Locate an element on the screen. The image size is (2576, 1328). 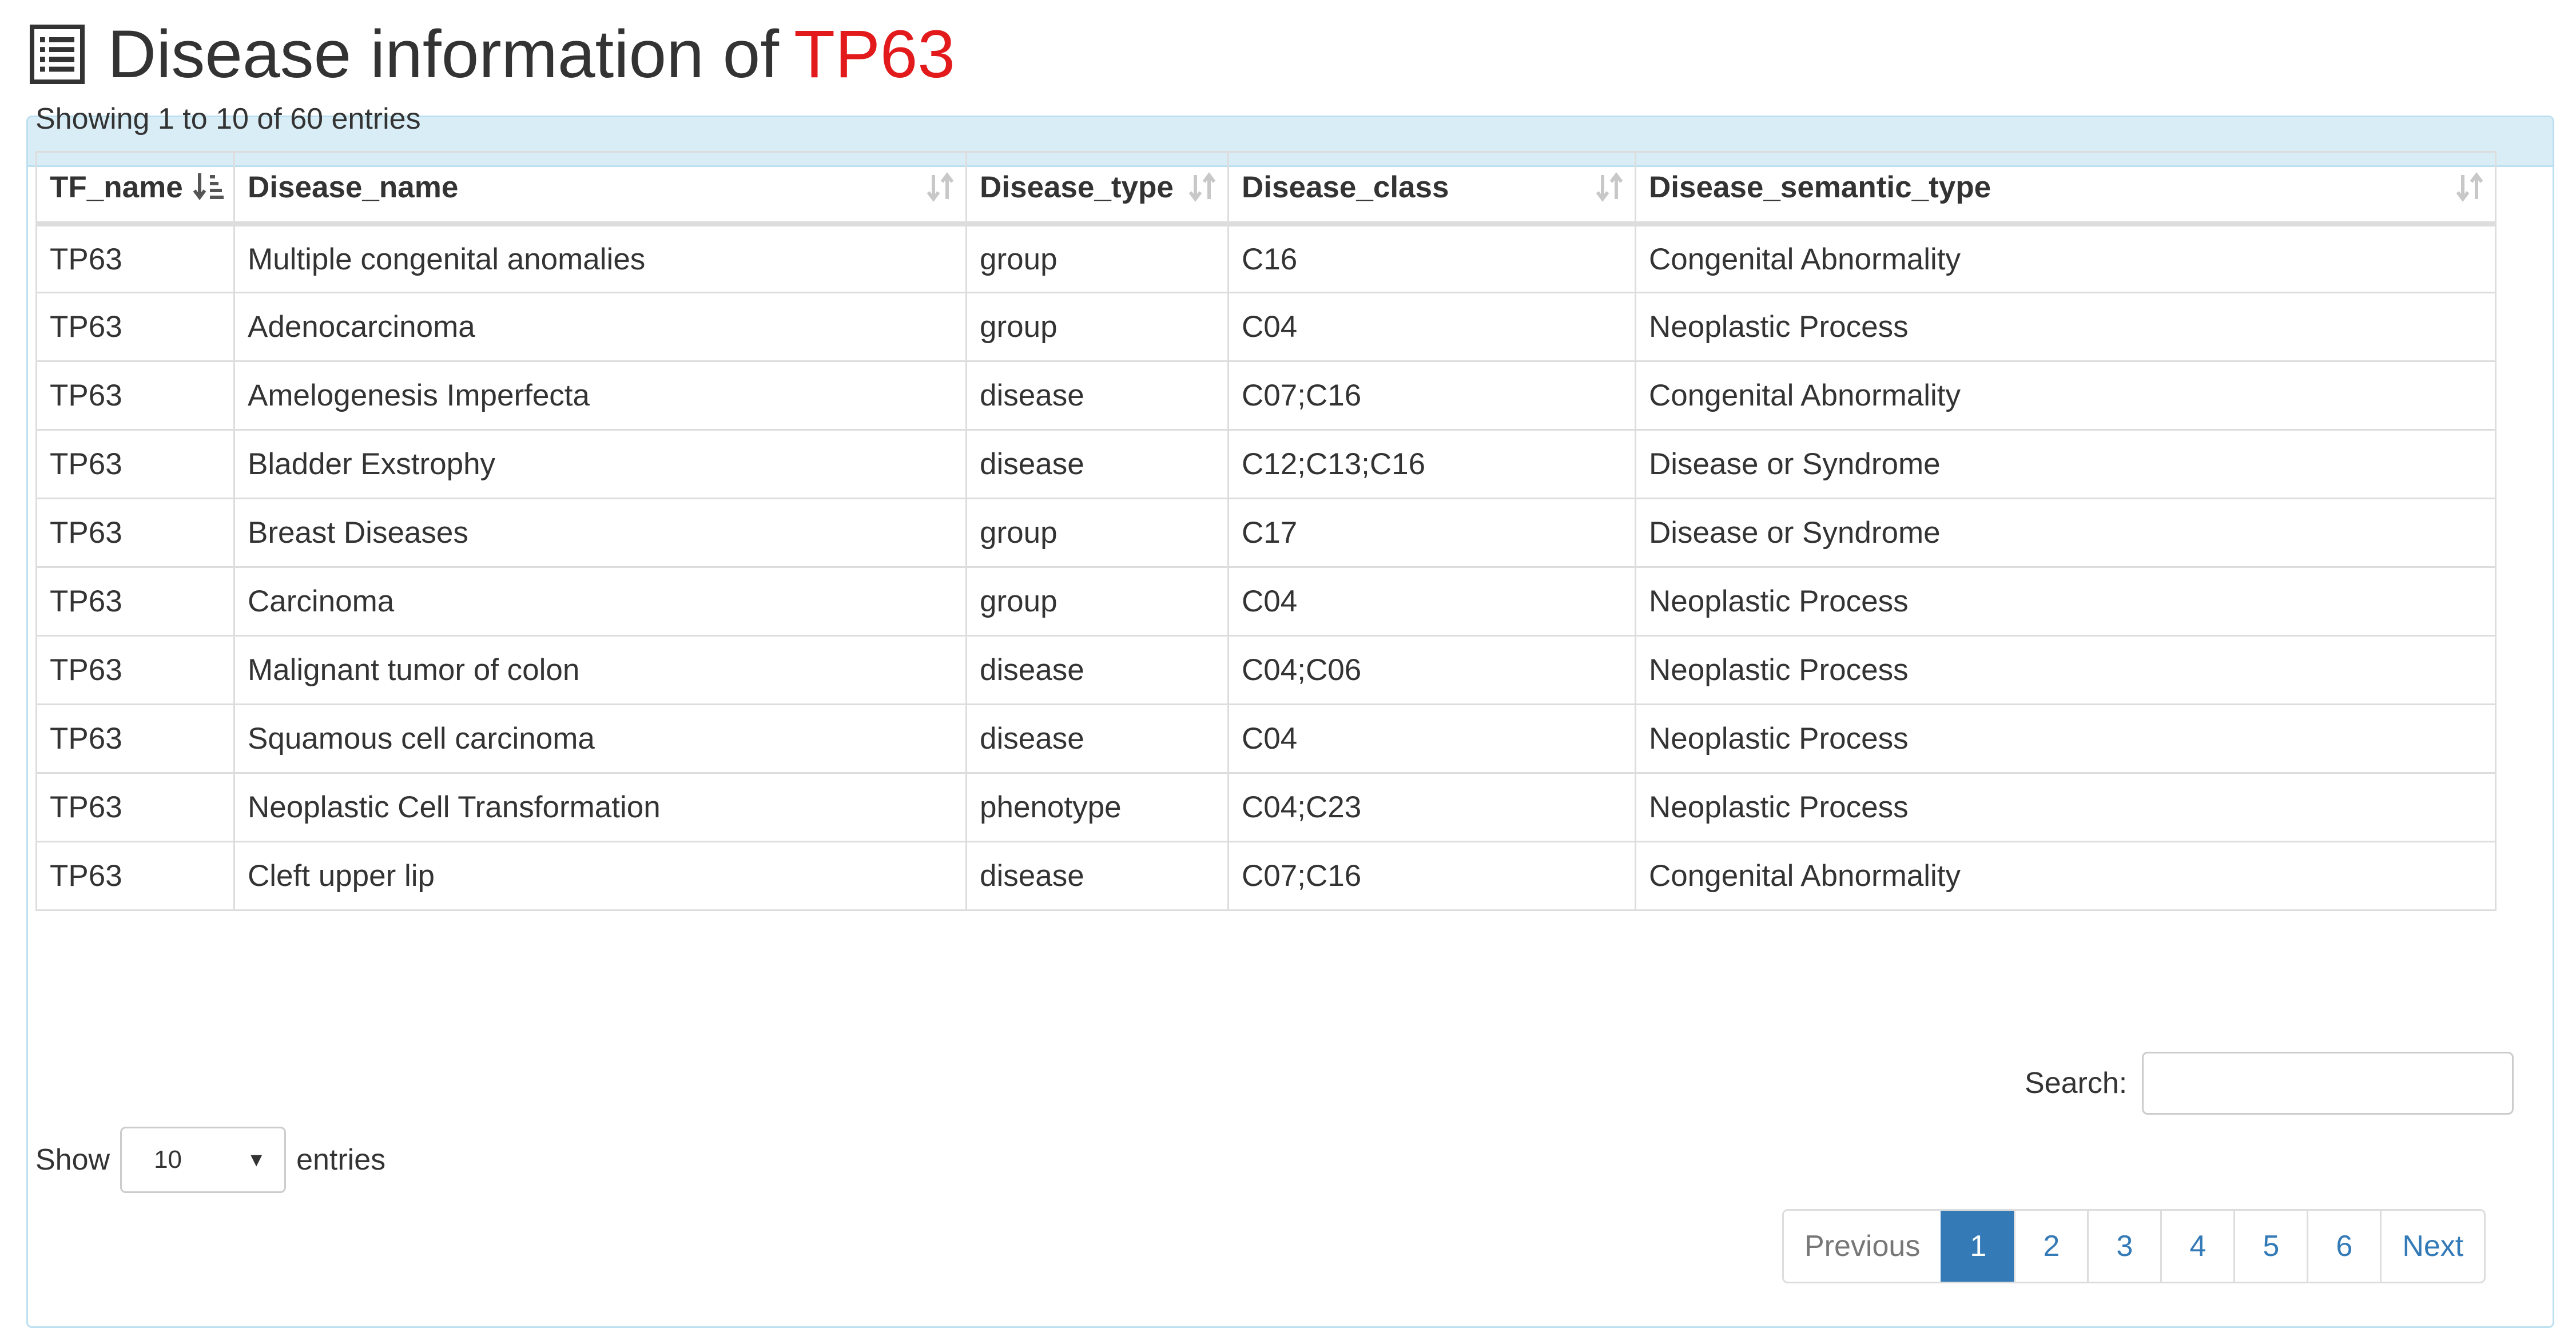
cell-disease-class: C12;C13;C16 is located at coordinates (1431, 464).